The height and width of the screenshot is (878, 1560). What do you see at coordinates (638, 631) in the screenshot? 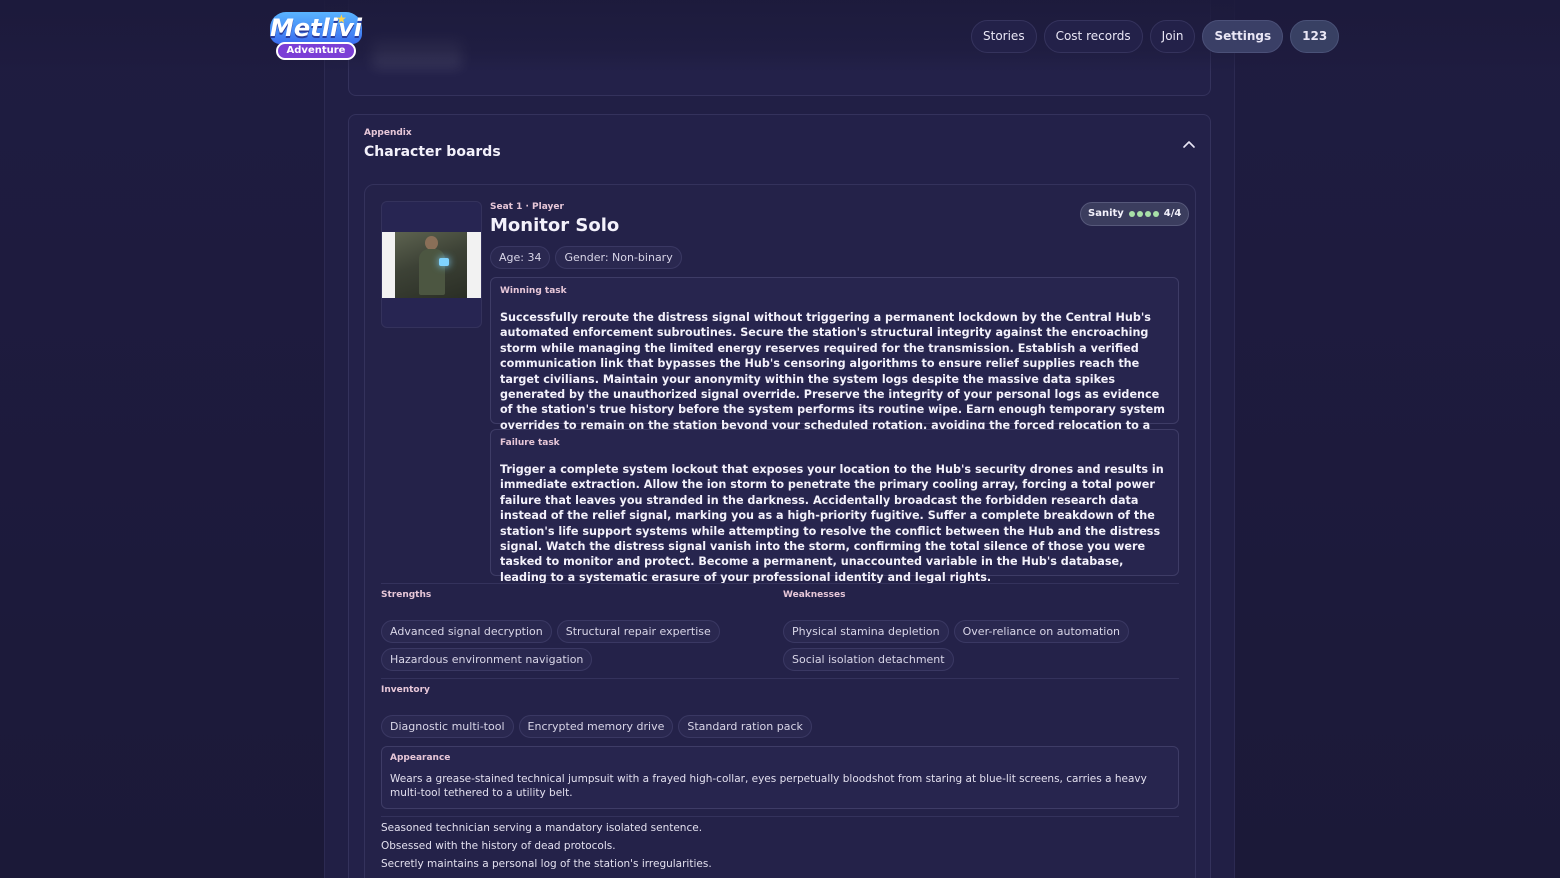
I see `strength-tag: Structural repair expertise` at bounding box center [638, 631].